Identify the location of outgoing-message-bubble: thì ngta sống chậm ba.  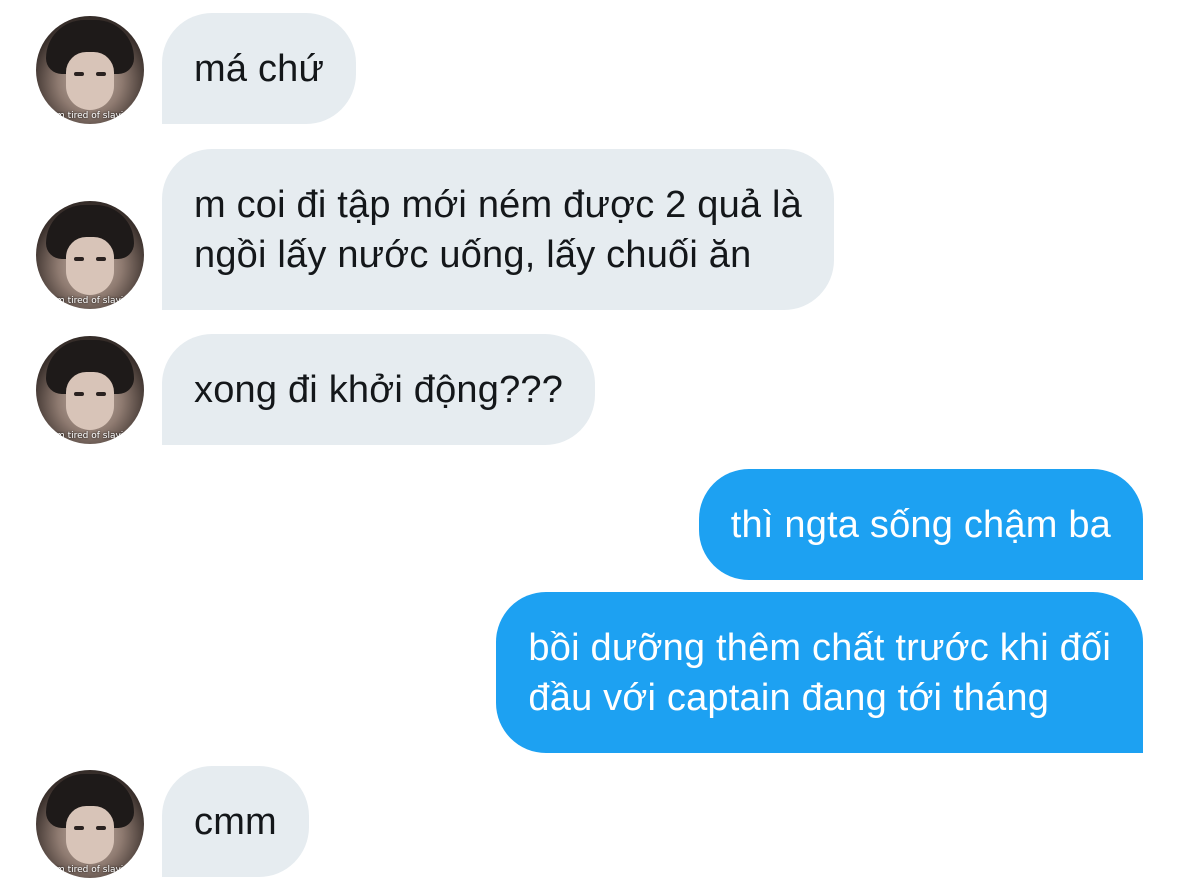
(920, 524).